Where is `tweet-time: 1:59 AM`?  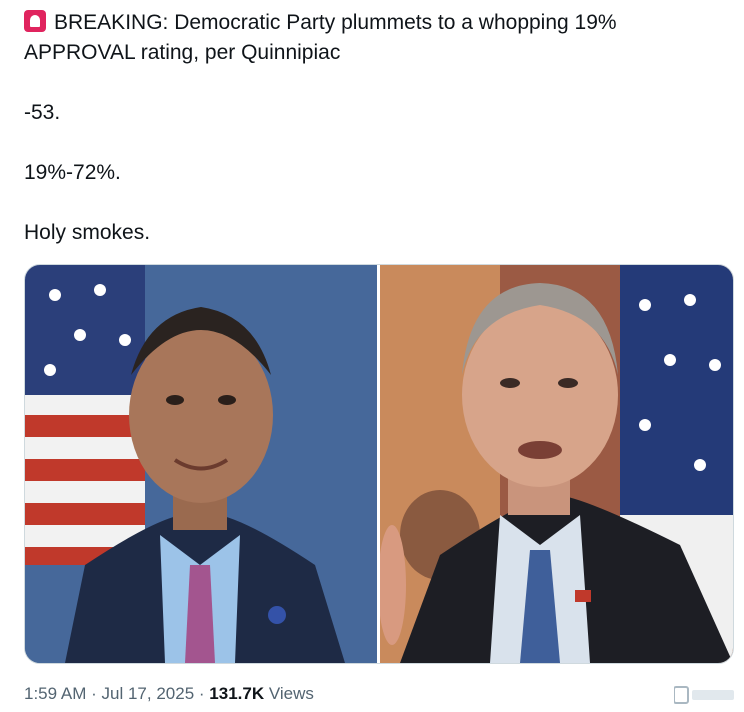 tweet-time: 1:59 AM is located at coordinates (55, 693).